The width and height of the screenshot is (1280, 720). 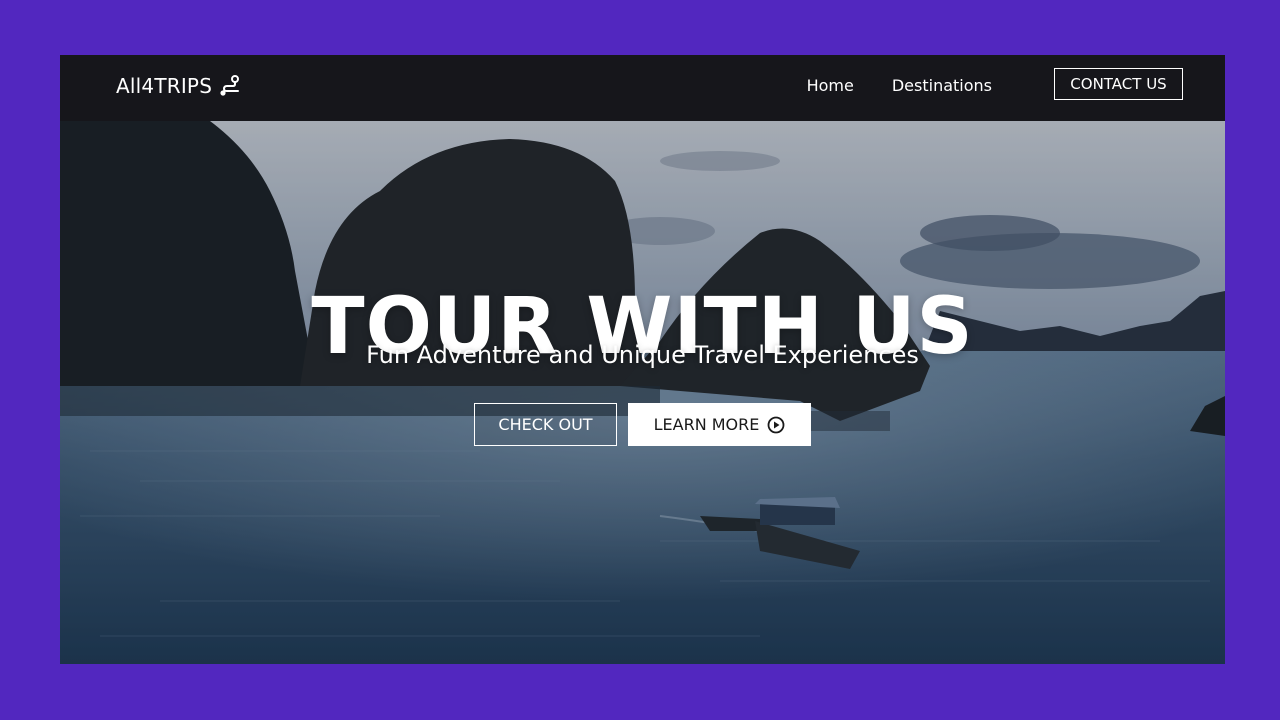 I want to click on nav-link-destinations: Destinations, so click(x=942, y=85).